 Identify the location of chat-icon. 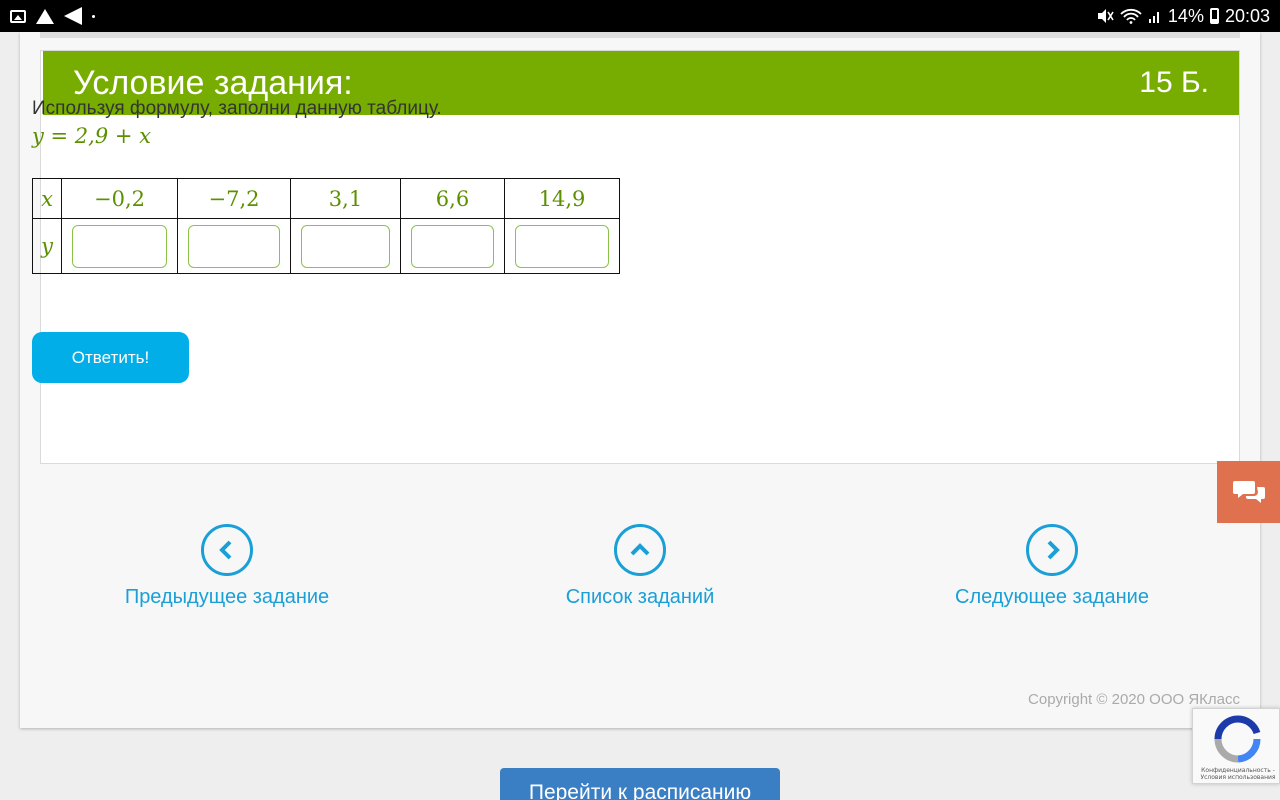
(1249, 492).